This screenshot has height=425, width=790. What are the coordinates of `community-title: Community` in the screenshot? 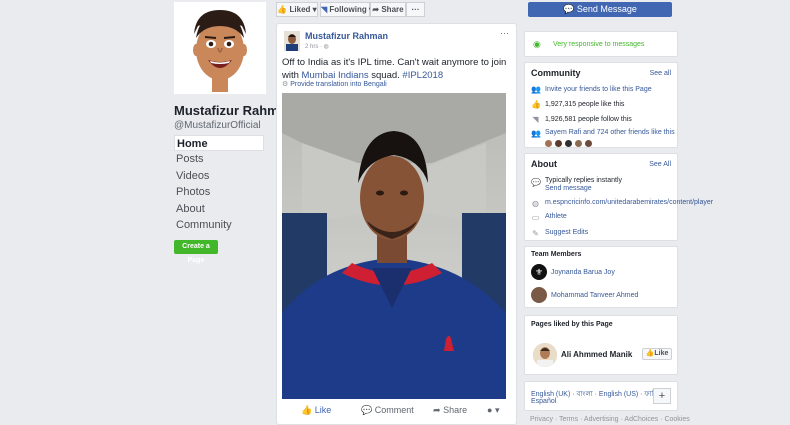 It's located at (556, 73).